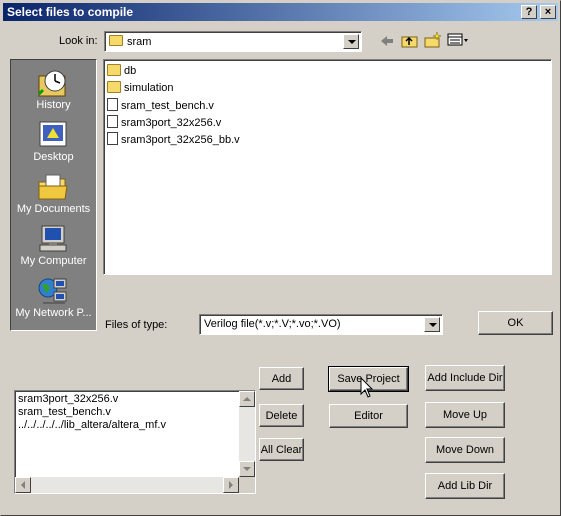 The width and height of the screenshot is (561, 516). What do you see at coordinates (64, 412) in the screenshot?
I see `list-item: sram_test_bench.v` at bounding box center [64, 412].